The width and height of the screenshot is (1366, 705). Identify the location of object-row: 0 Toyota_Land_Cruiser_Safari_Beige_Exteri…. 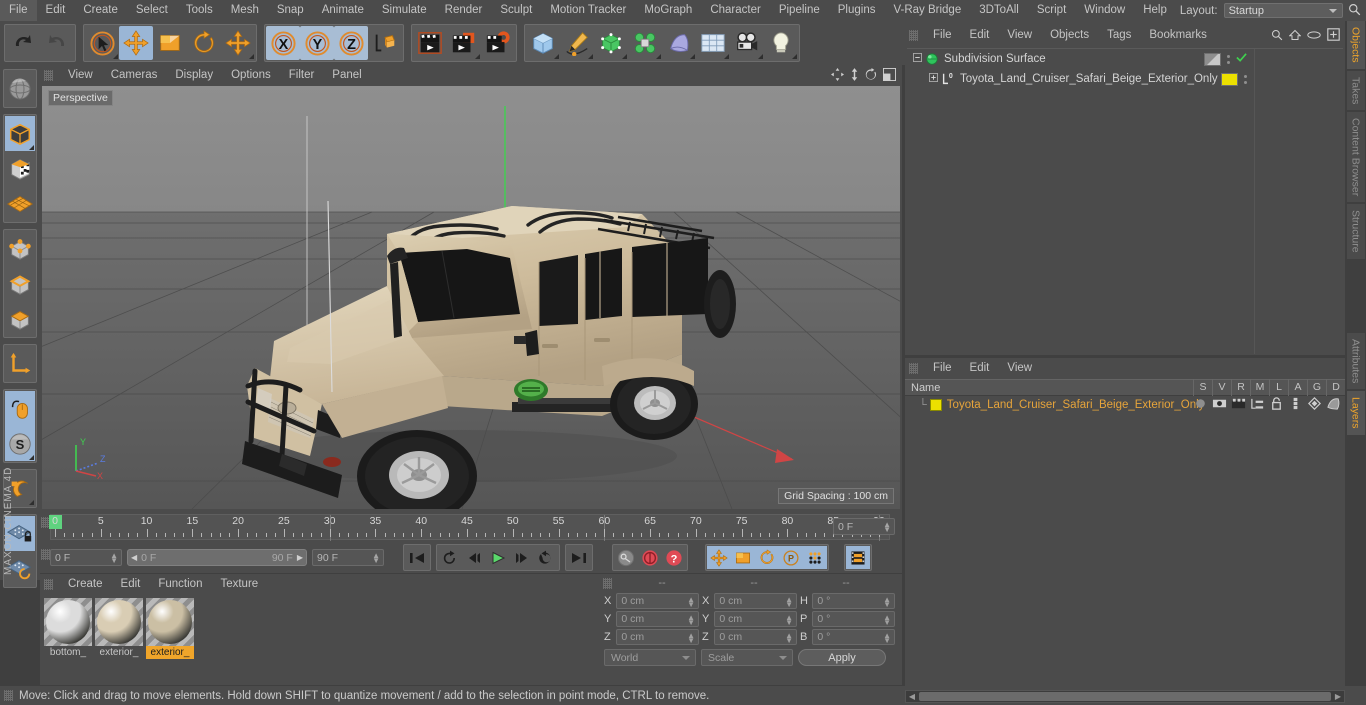
(1125, 79).